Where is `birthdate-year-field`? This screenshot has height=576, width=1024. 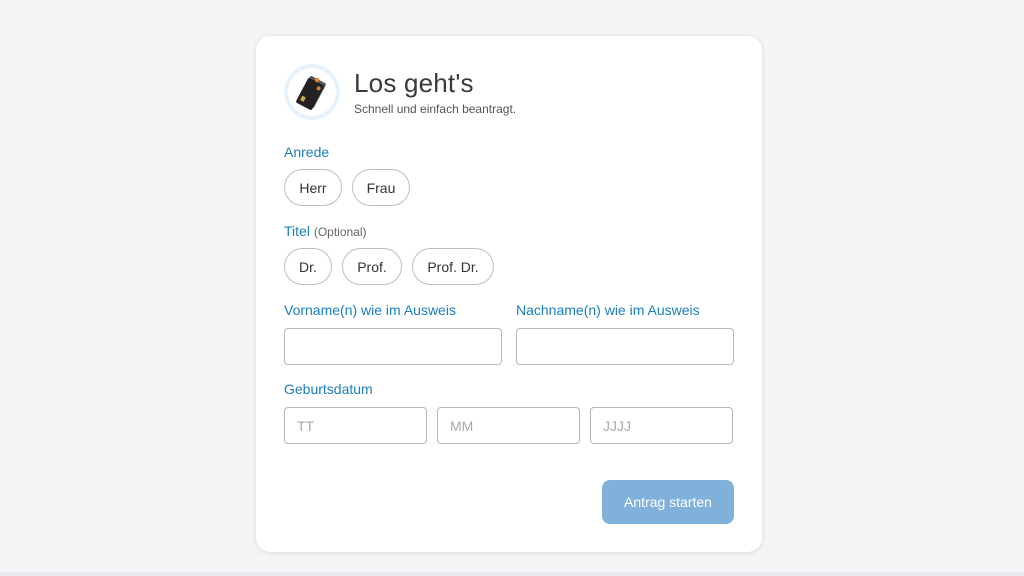 birthdate-year-field is located at coordinates (661, 425).